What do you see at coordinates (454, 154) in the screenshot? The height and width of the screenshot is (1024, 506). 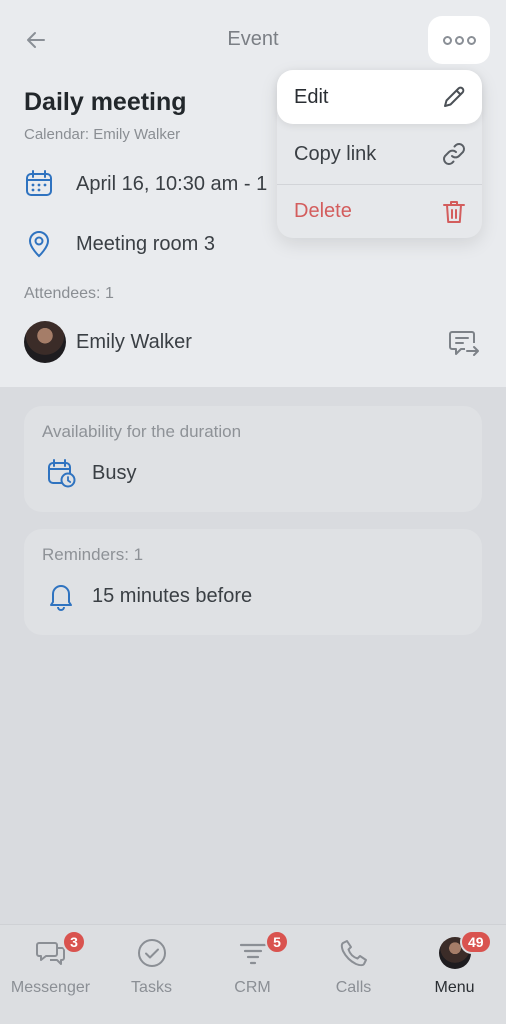 I see `link-icon` at bounding box center [454, 154].